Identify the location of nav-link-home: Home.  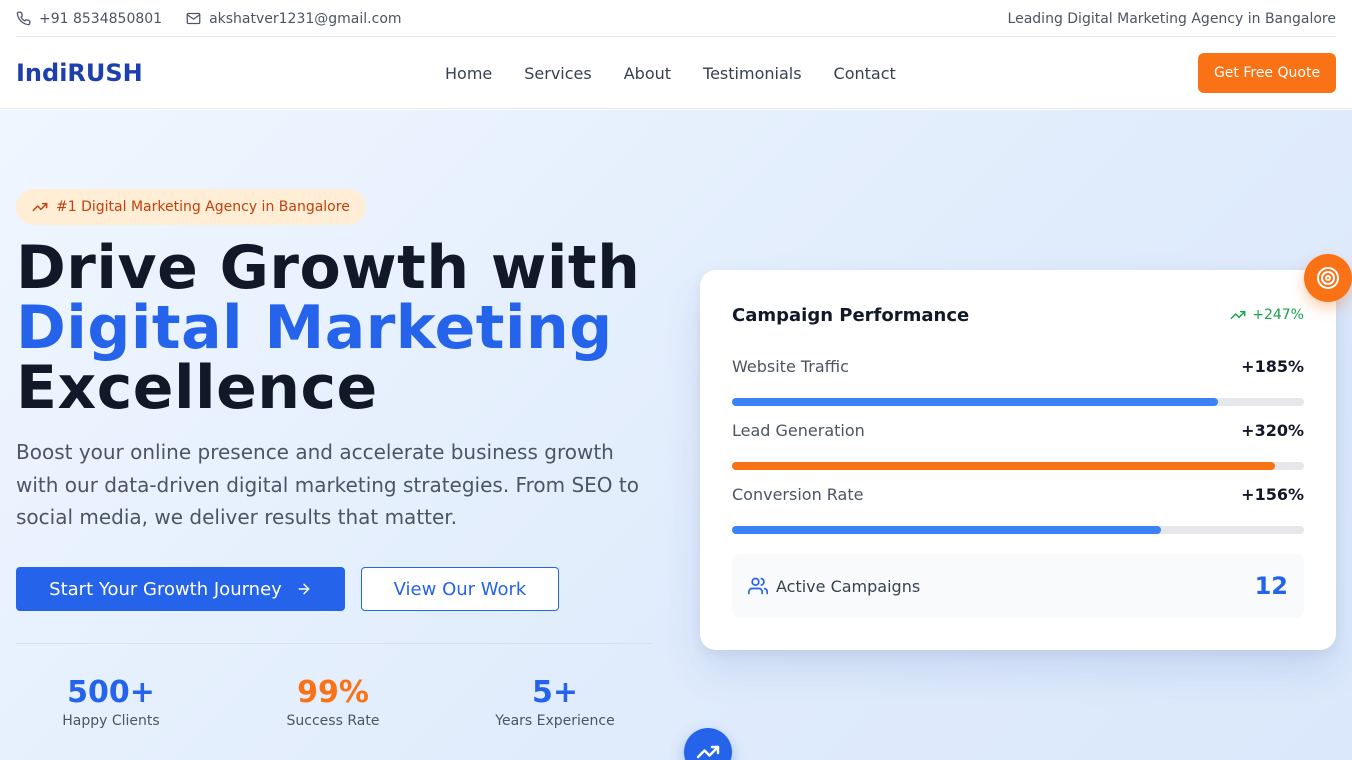
(468, 73).